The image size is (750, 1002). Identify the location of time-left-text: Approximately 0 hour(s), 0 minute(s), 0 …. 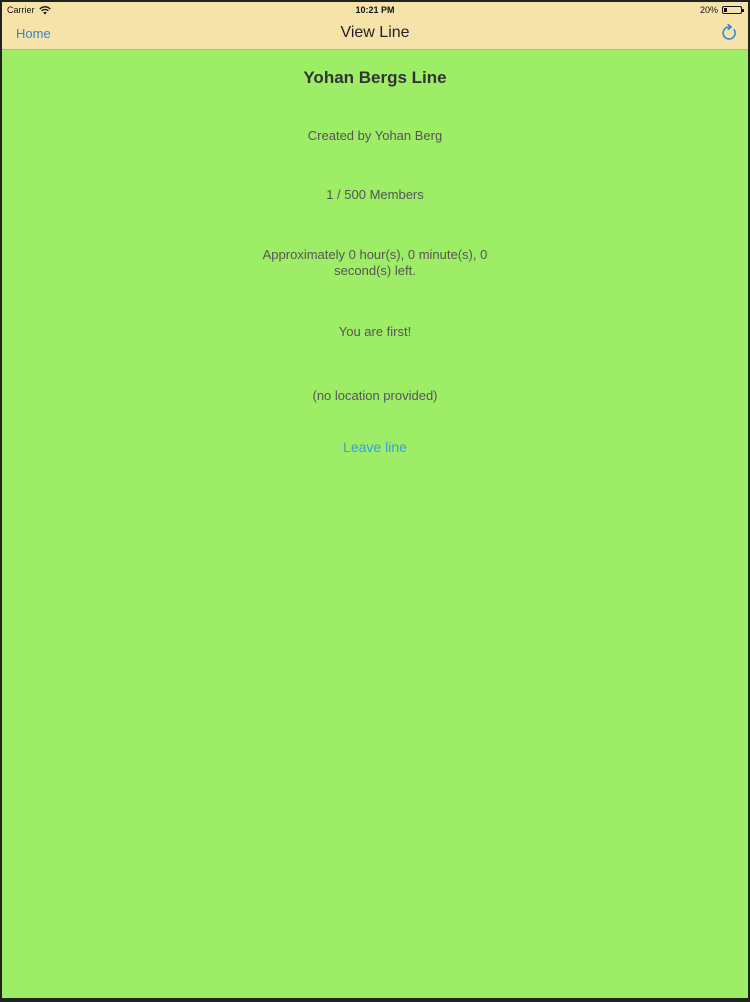
(375, 262).